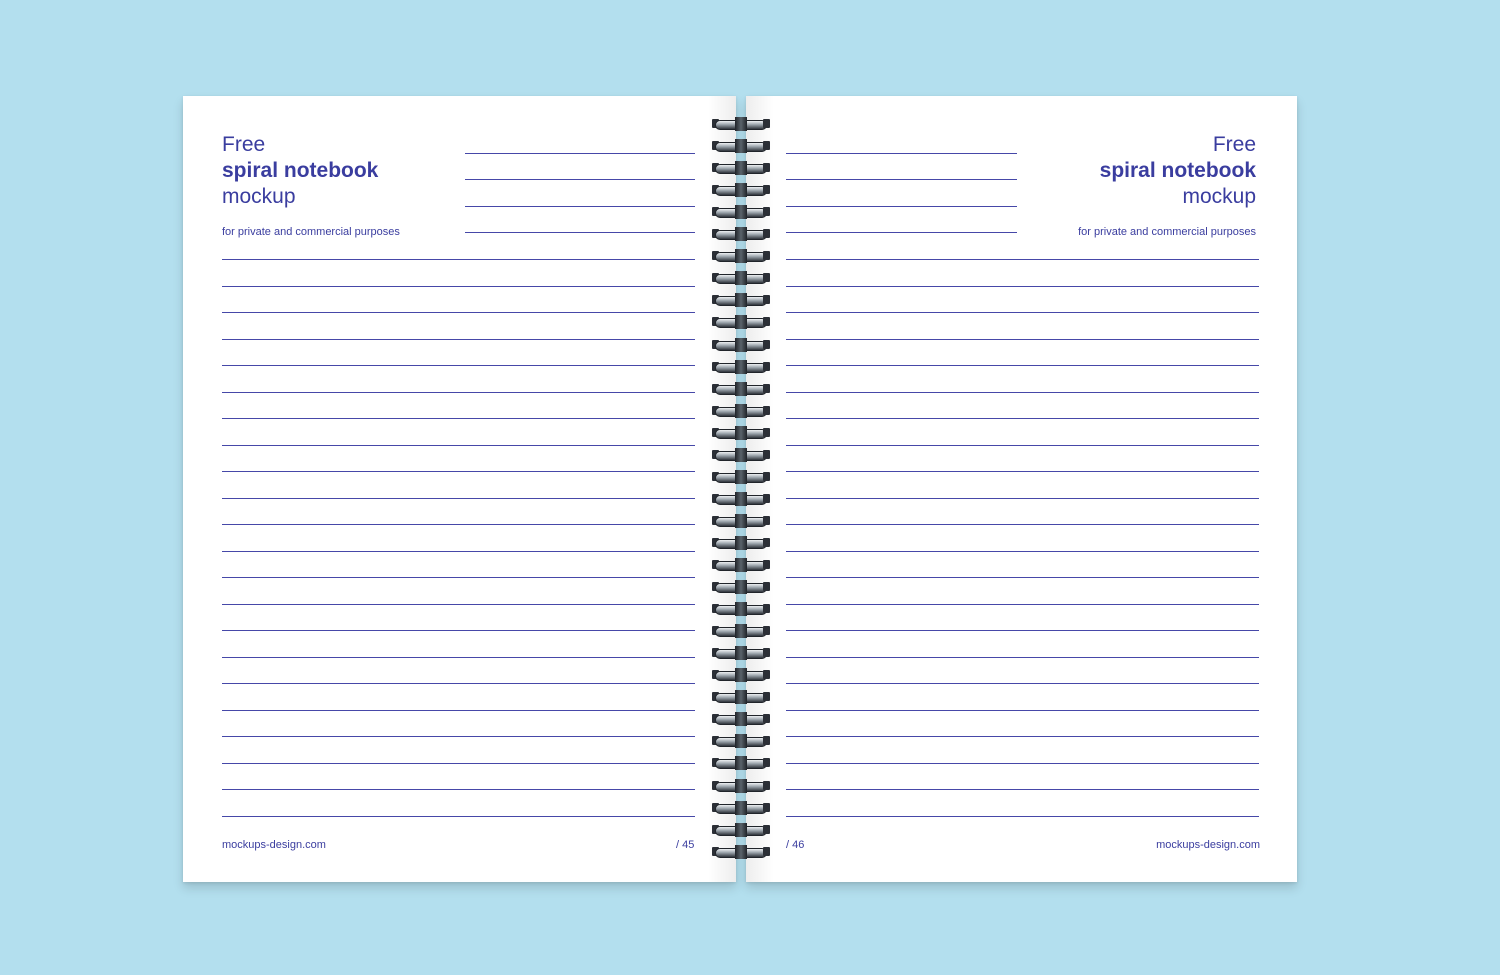  What do you see at coordinates (1234, 144) in the screenshot?
I see `right-title-line1: Free` at bounding box center [1234, 144].